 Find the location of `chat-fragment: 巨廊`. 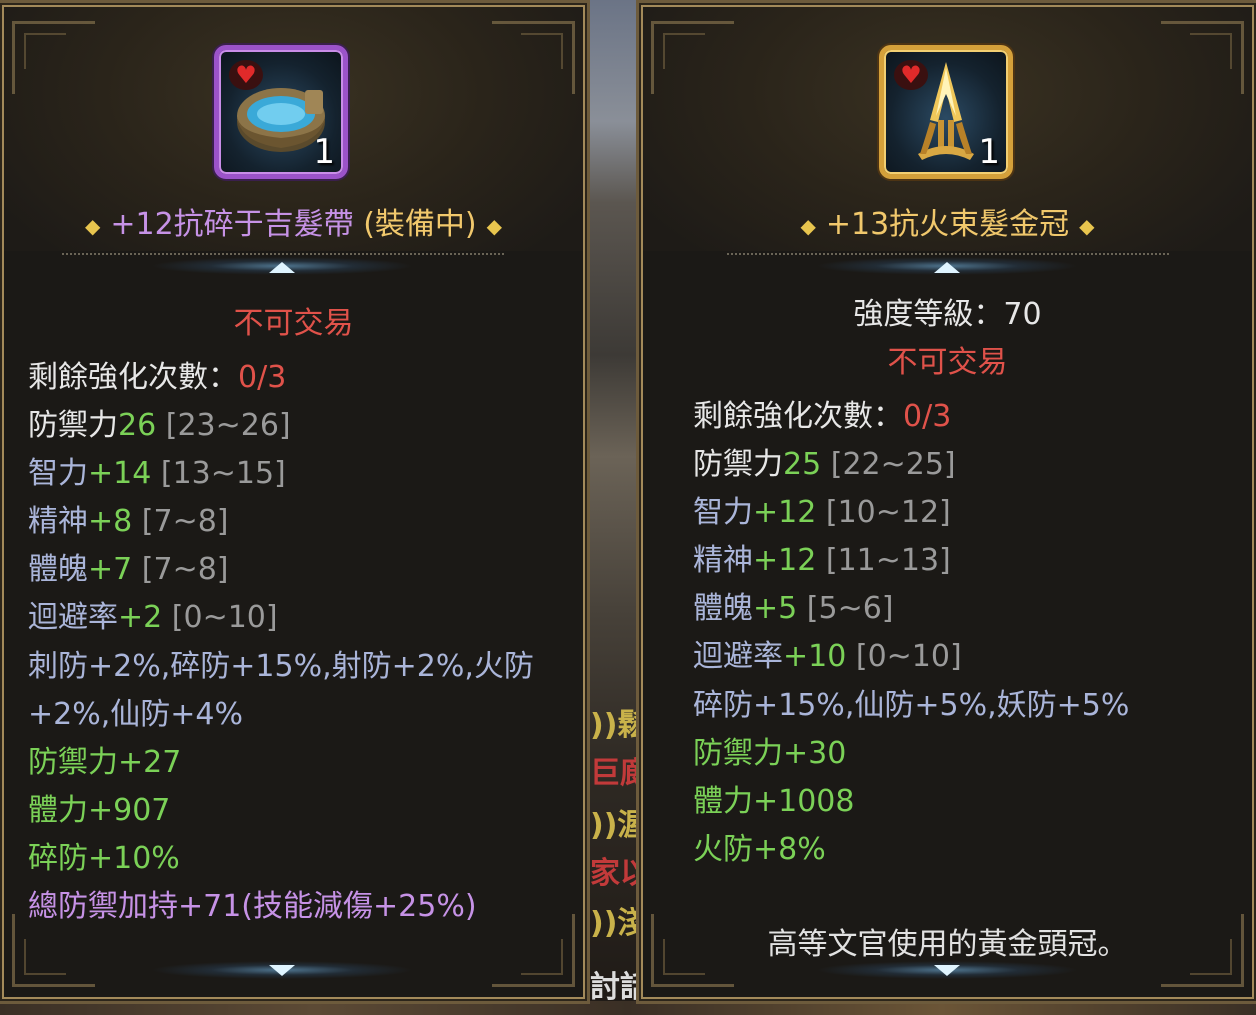

chat-fragment: 巨廊 is located at coordinates (613, 773).